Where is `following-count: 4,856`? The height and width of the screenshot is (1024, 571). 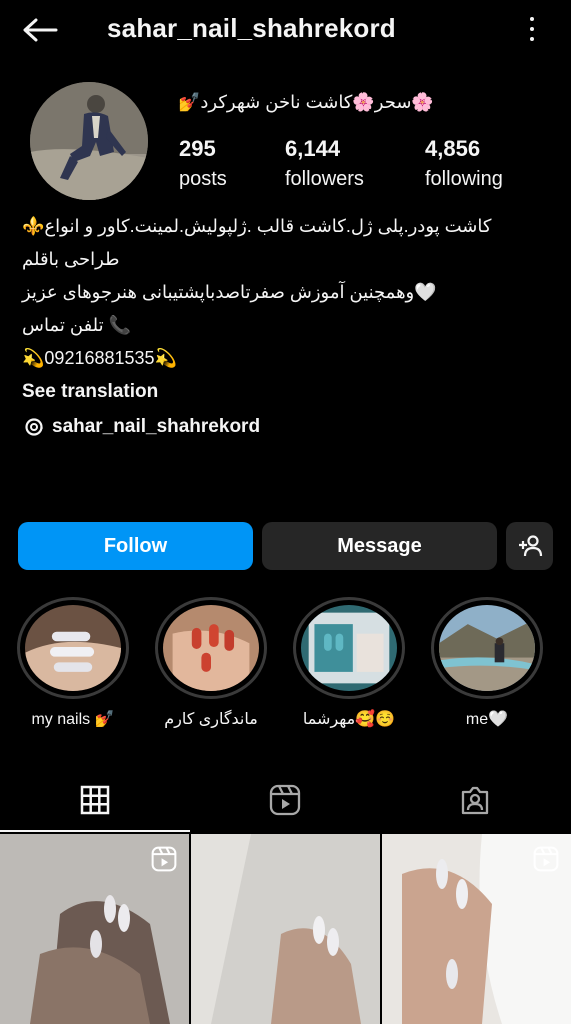
following-count: 4,856 is located at coordinates (453, 148).